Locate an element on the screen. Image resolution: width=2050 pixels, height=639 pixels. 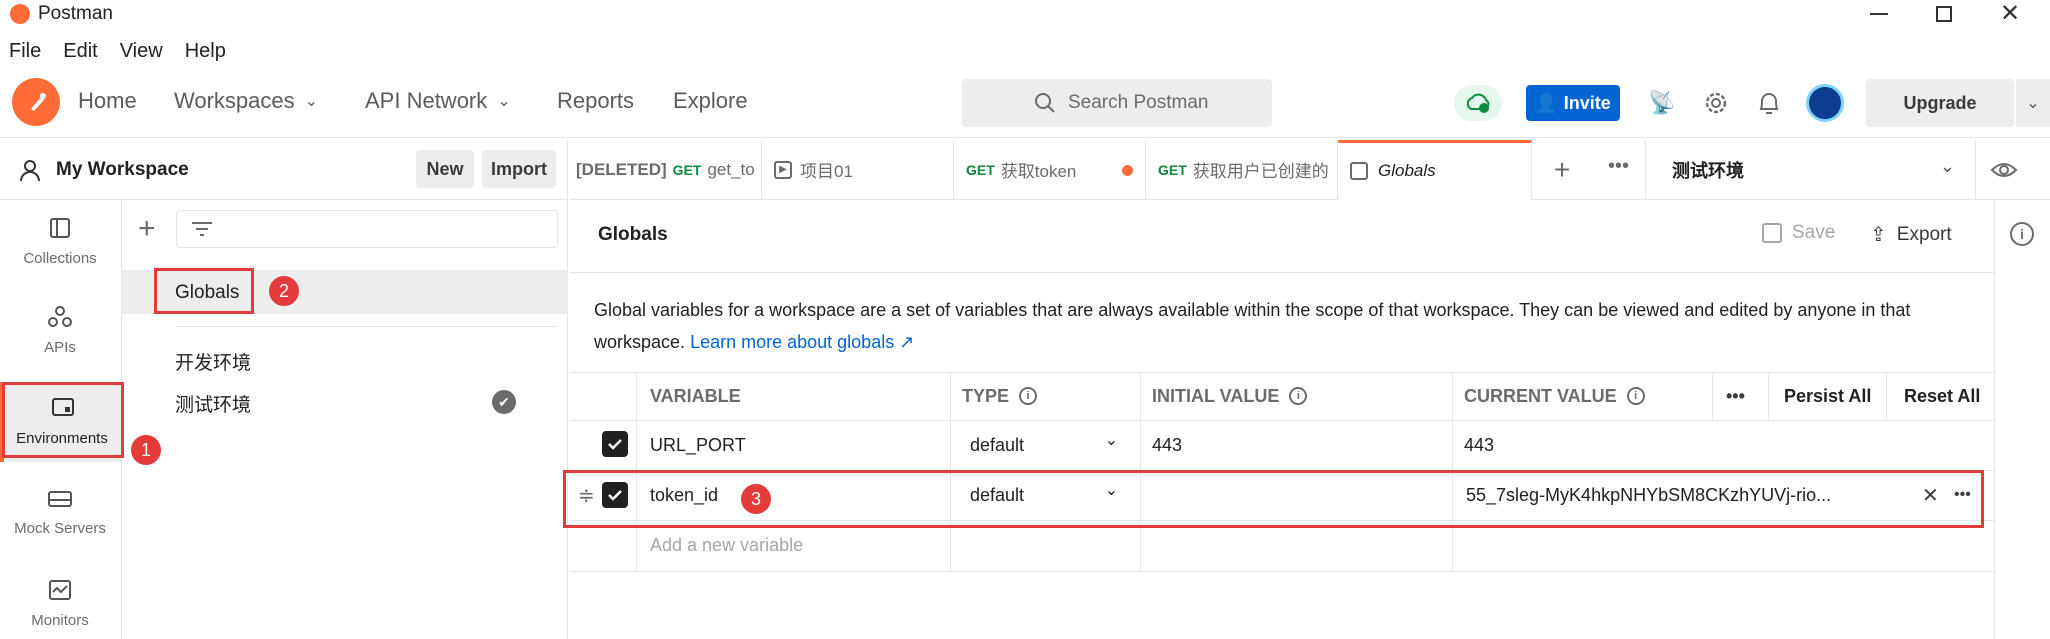
col-type: TYPE i is located at coordinates (1000, 396).